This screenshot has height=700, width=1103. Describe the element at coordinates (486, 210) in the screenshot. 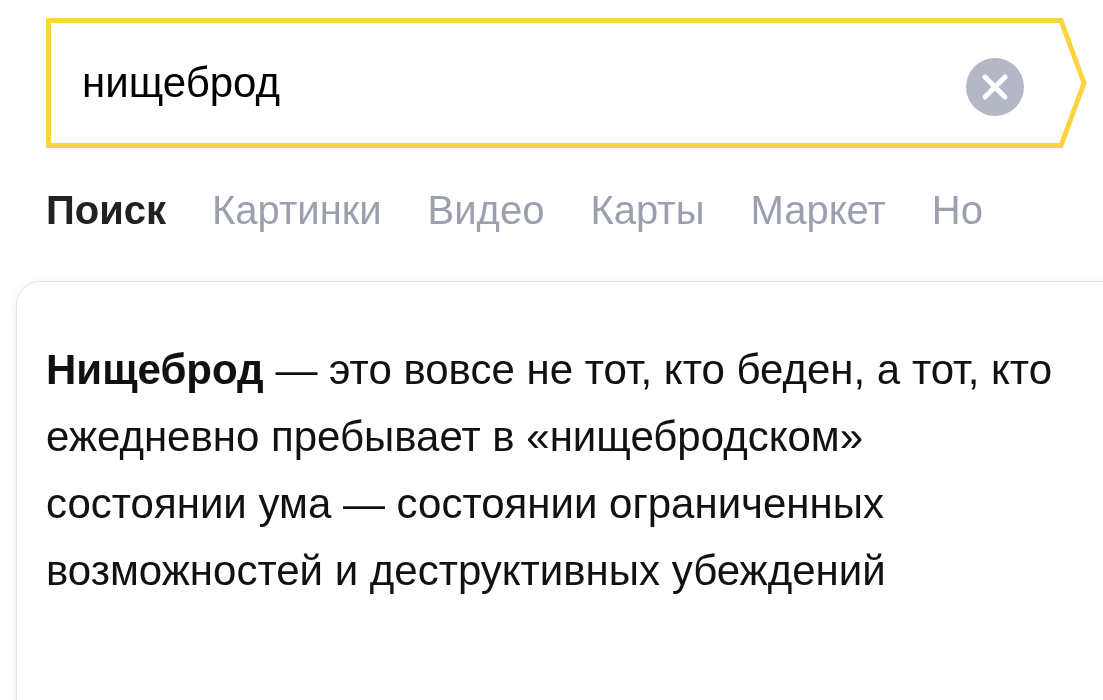

I see `tab: Видео` at that location.